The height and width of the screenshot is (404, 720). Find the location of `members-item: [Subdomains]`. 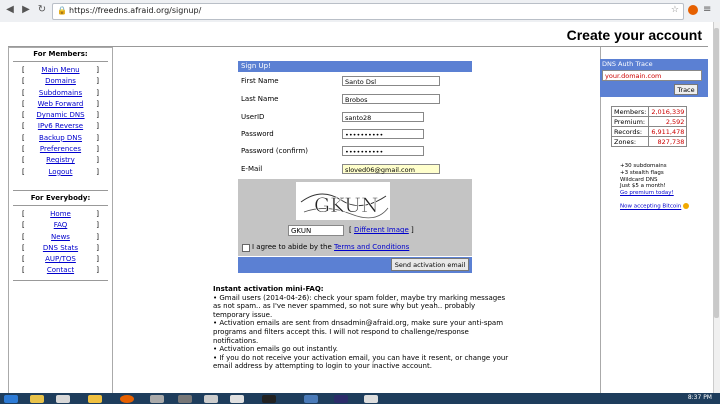

members-item: [Subdomains] is located at coordinates (60, 93).